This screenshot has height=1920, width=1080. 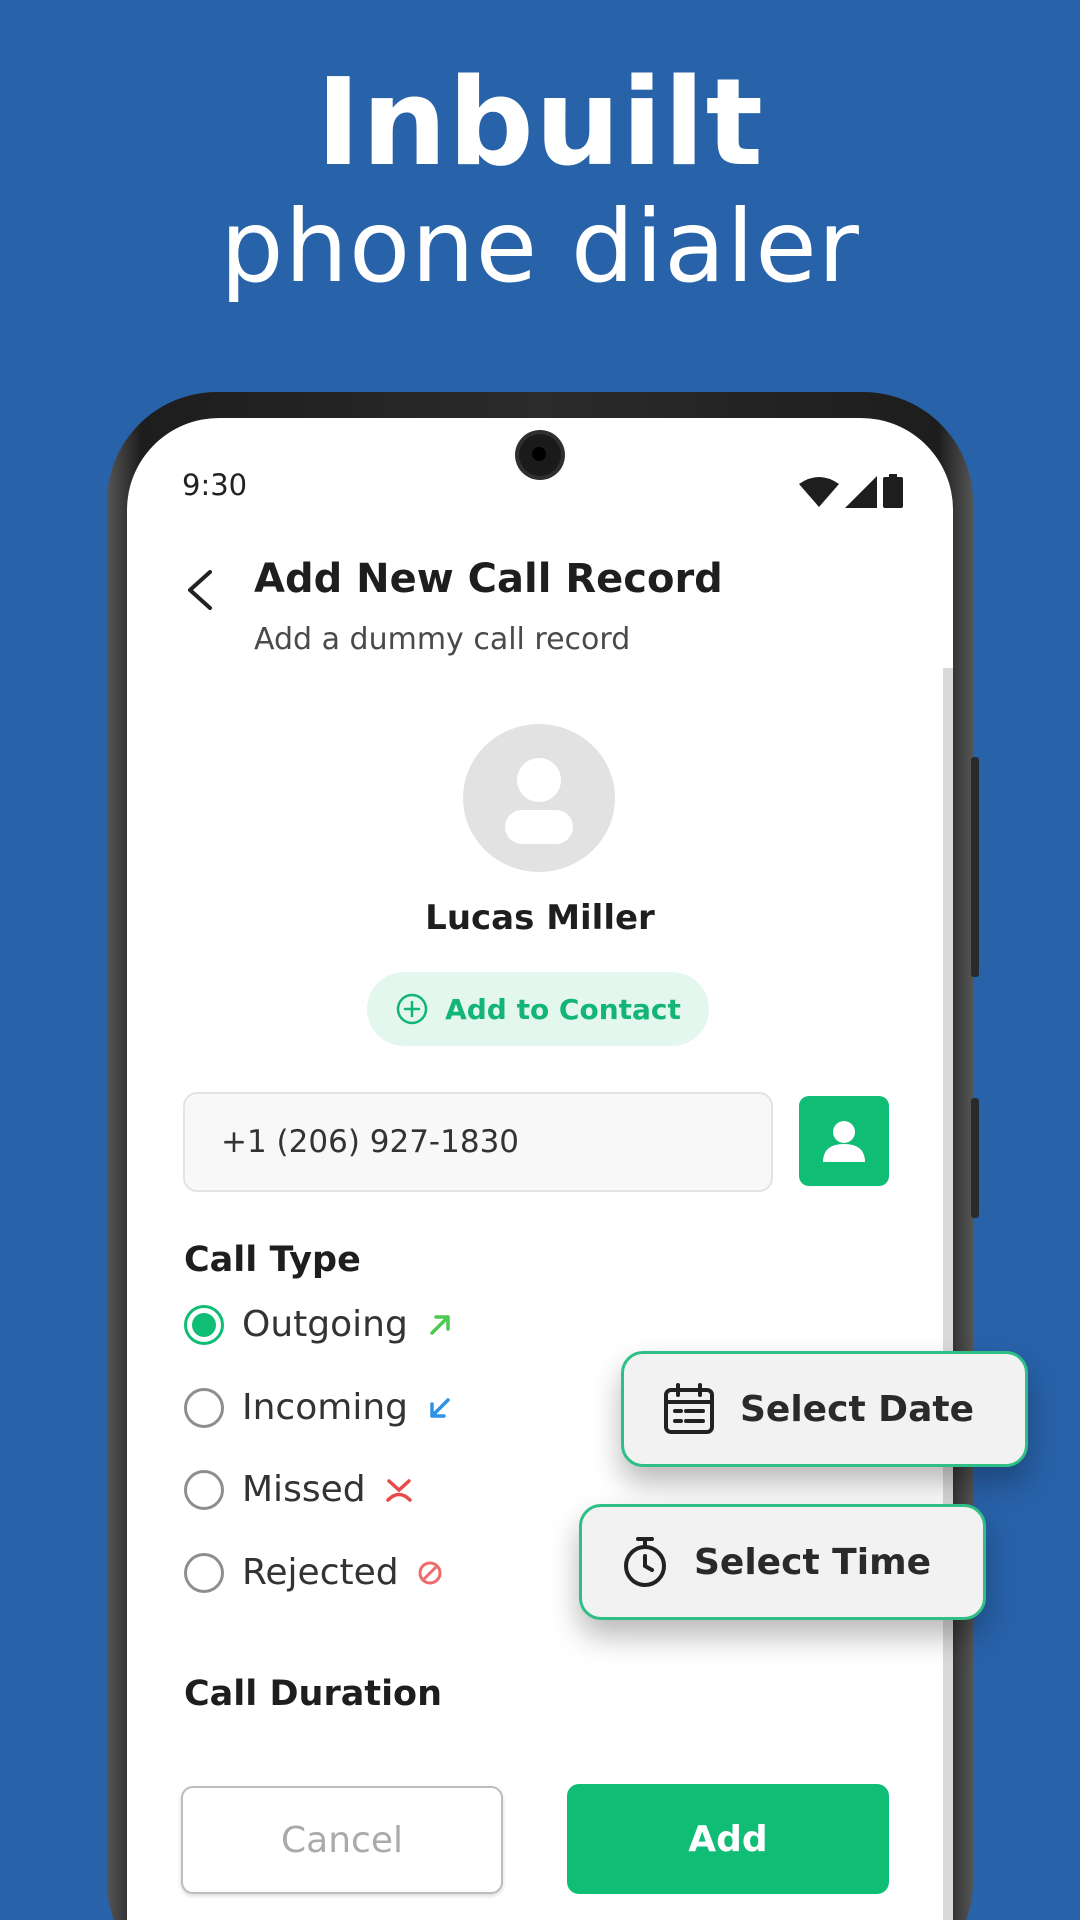 I want to click on radio-rejected: Rejected, so click(x=313, y=1572).